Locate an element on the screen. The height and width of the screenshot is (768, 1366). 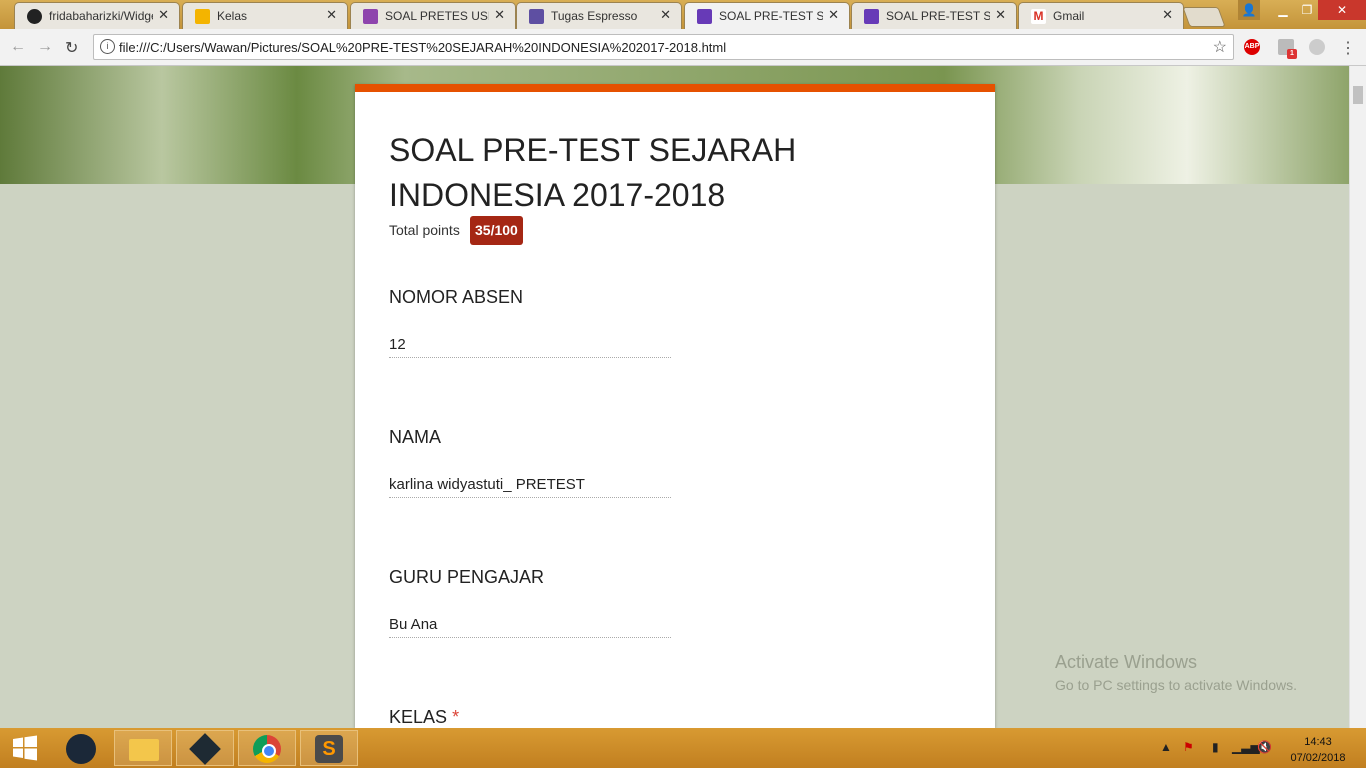
action-center-icon: ⚑ is located at coordinates (1188, 747).